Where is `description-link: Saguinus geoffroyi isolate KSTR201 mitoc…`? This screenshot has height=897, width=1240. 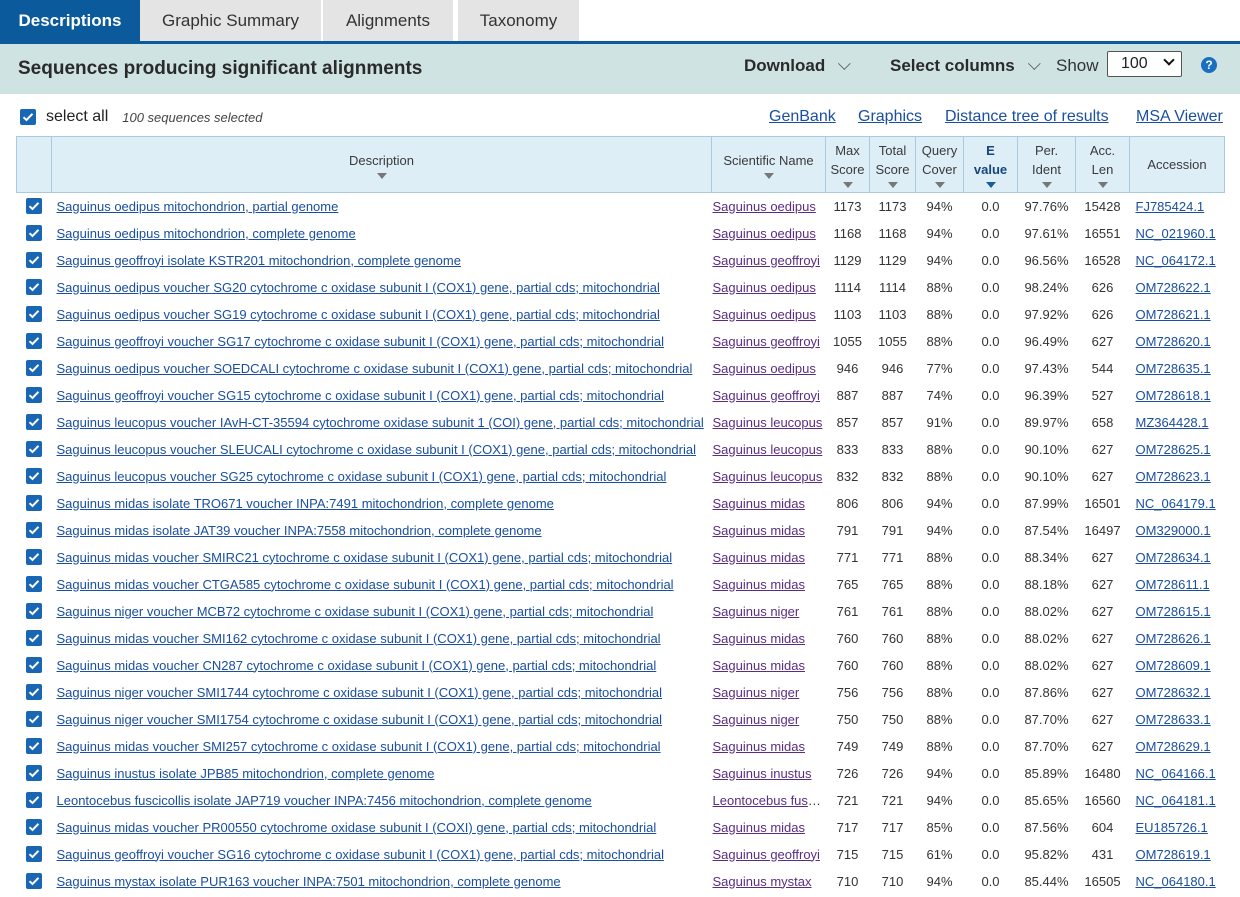
description-link: Saguinus geoffroyi isolate KSTR201 mitoc… is located at coordinates (259, 260).